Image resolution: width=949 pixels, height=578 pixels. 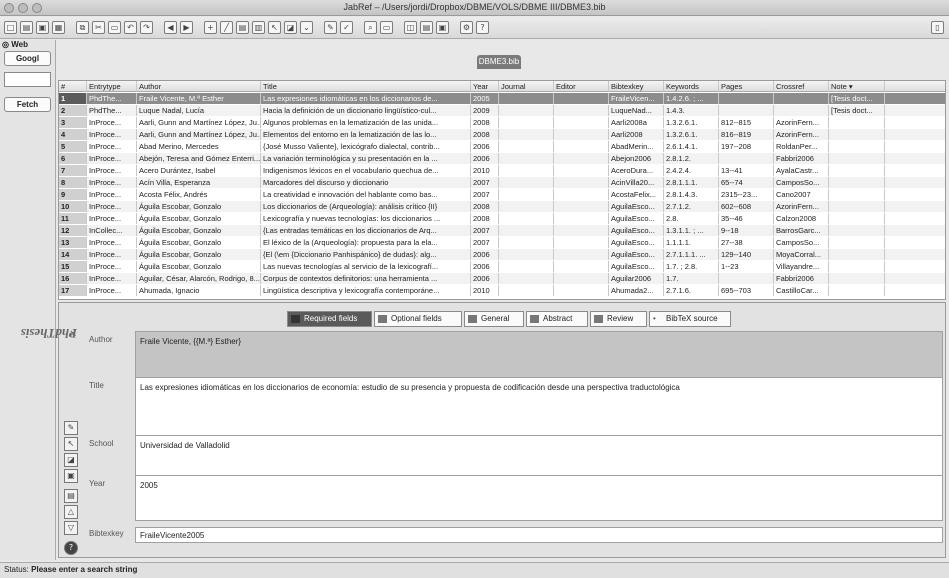 I want to click on tab-review: Review, so click(x=618, y=319).